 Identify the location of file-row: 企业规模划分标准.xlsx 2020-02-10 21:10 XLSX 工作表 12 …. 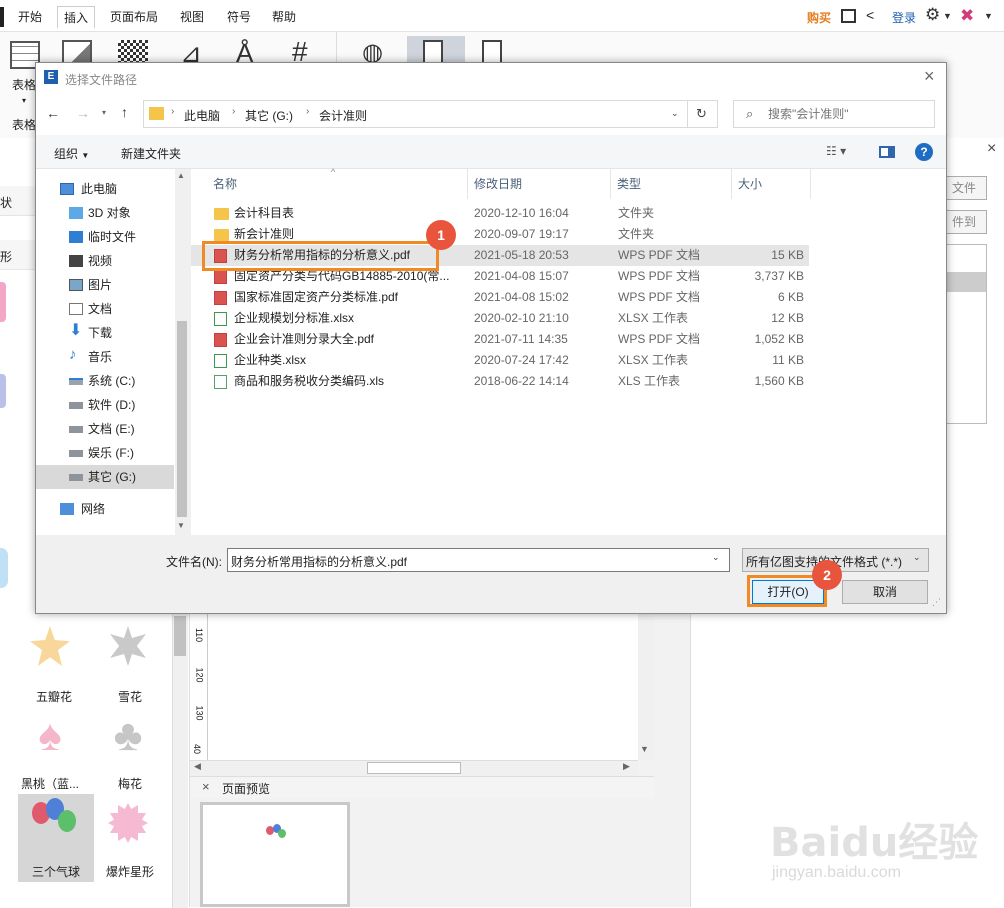
(500, 318).